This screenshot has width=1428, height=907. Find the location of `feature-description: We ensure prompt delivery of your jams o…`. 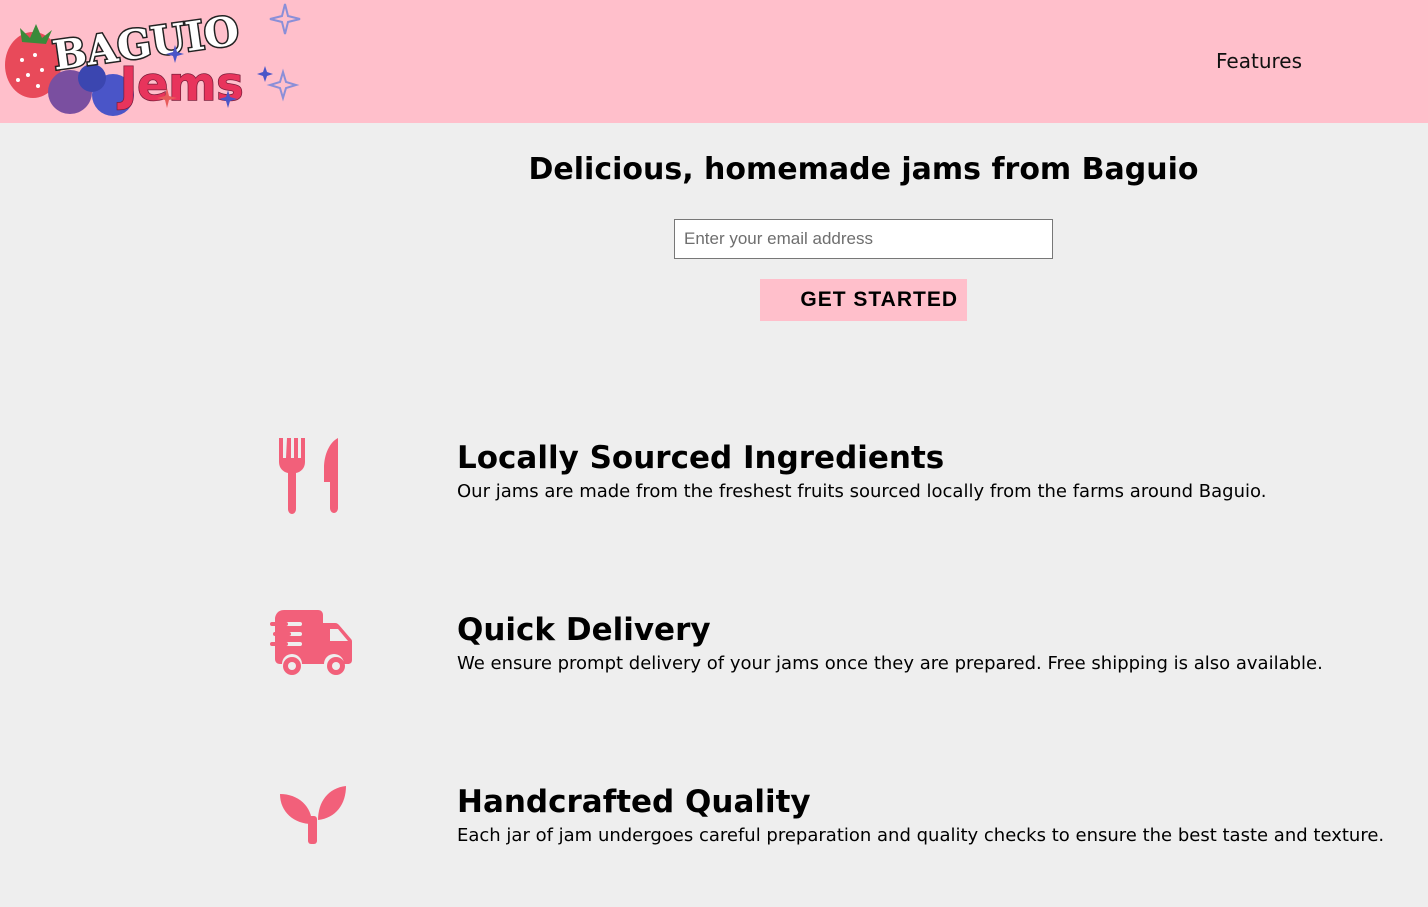

feature-description: We ensure prompt delivery of your jams o… is located at coordinates (890, 663).